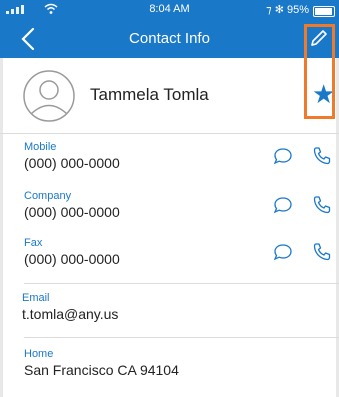 This screenshot has height=397, width=339. What do you see at coordinates (33, 243) in the screenshot?
I see `field-label: Fax` at bounding box center [33, 243].